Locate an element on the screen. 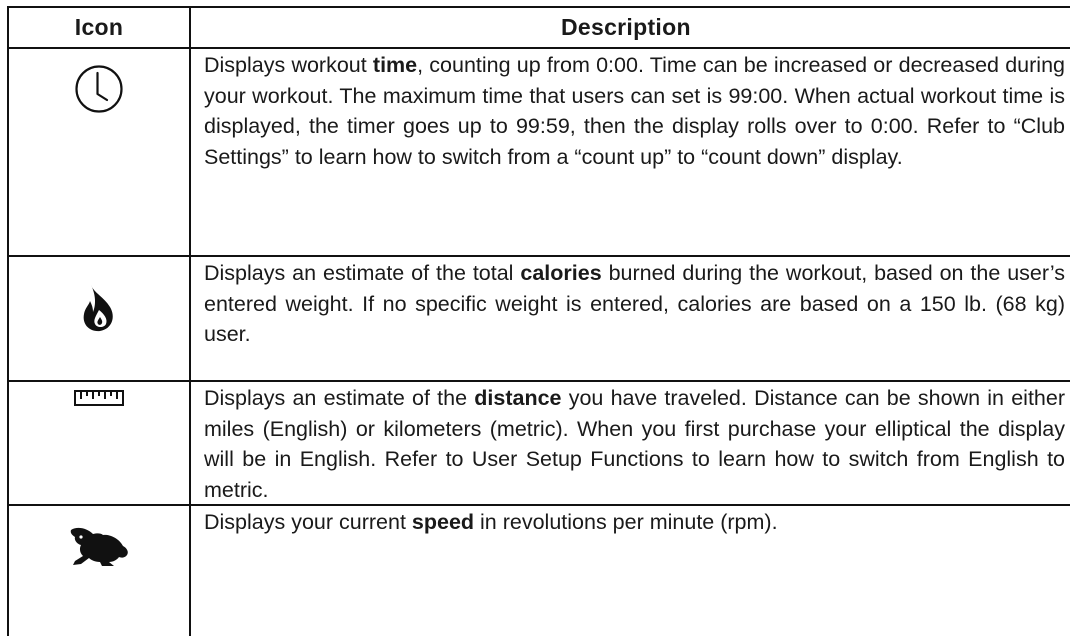  rabbit-icon is located at coordinates (99, 546).